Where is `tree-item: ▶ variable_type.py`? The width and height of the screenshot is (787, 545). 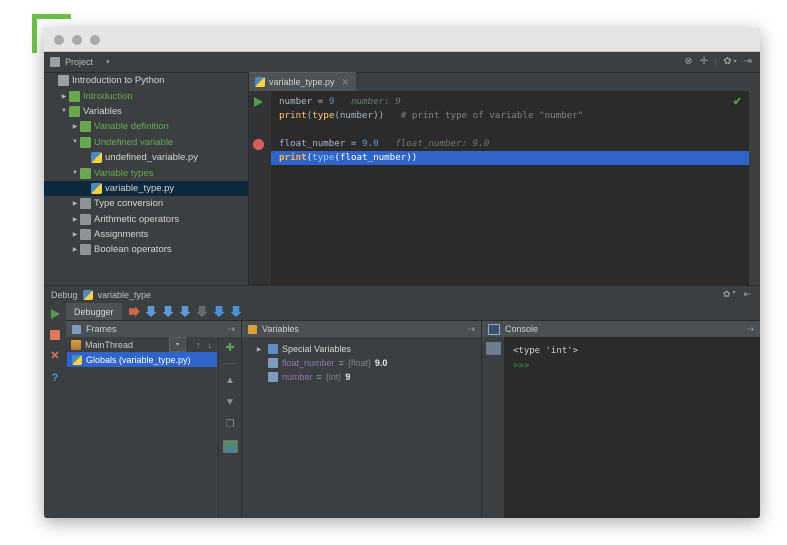
tree-item: ▶ variable_type.py is located at coordinates (146, 188).